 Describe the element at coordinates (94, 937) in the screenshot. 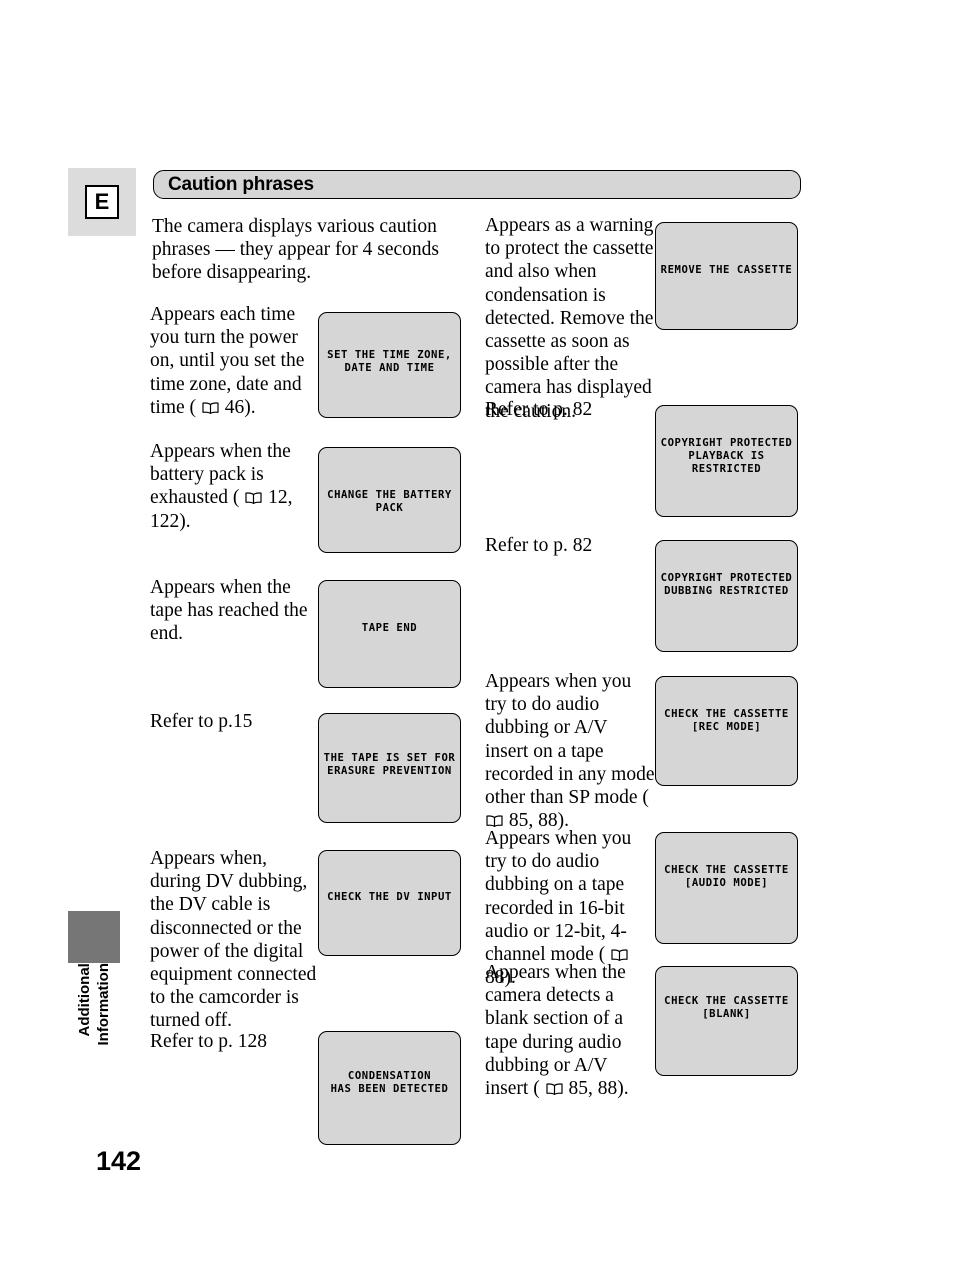

I see `side-tab-marker` at that location.